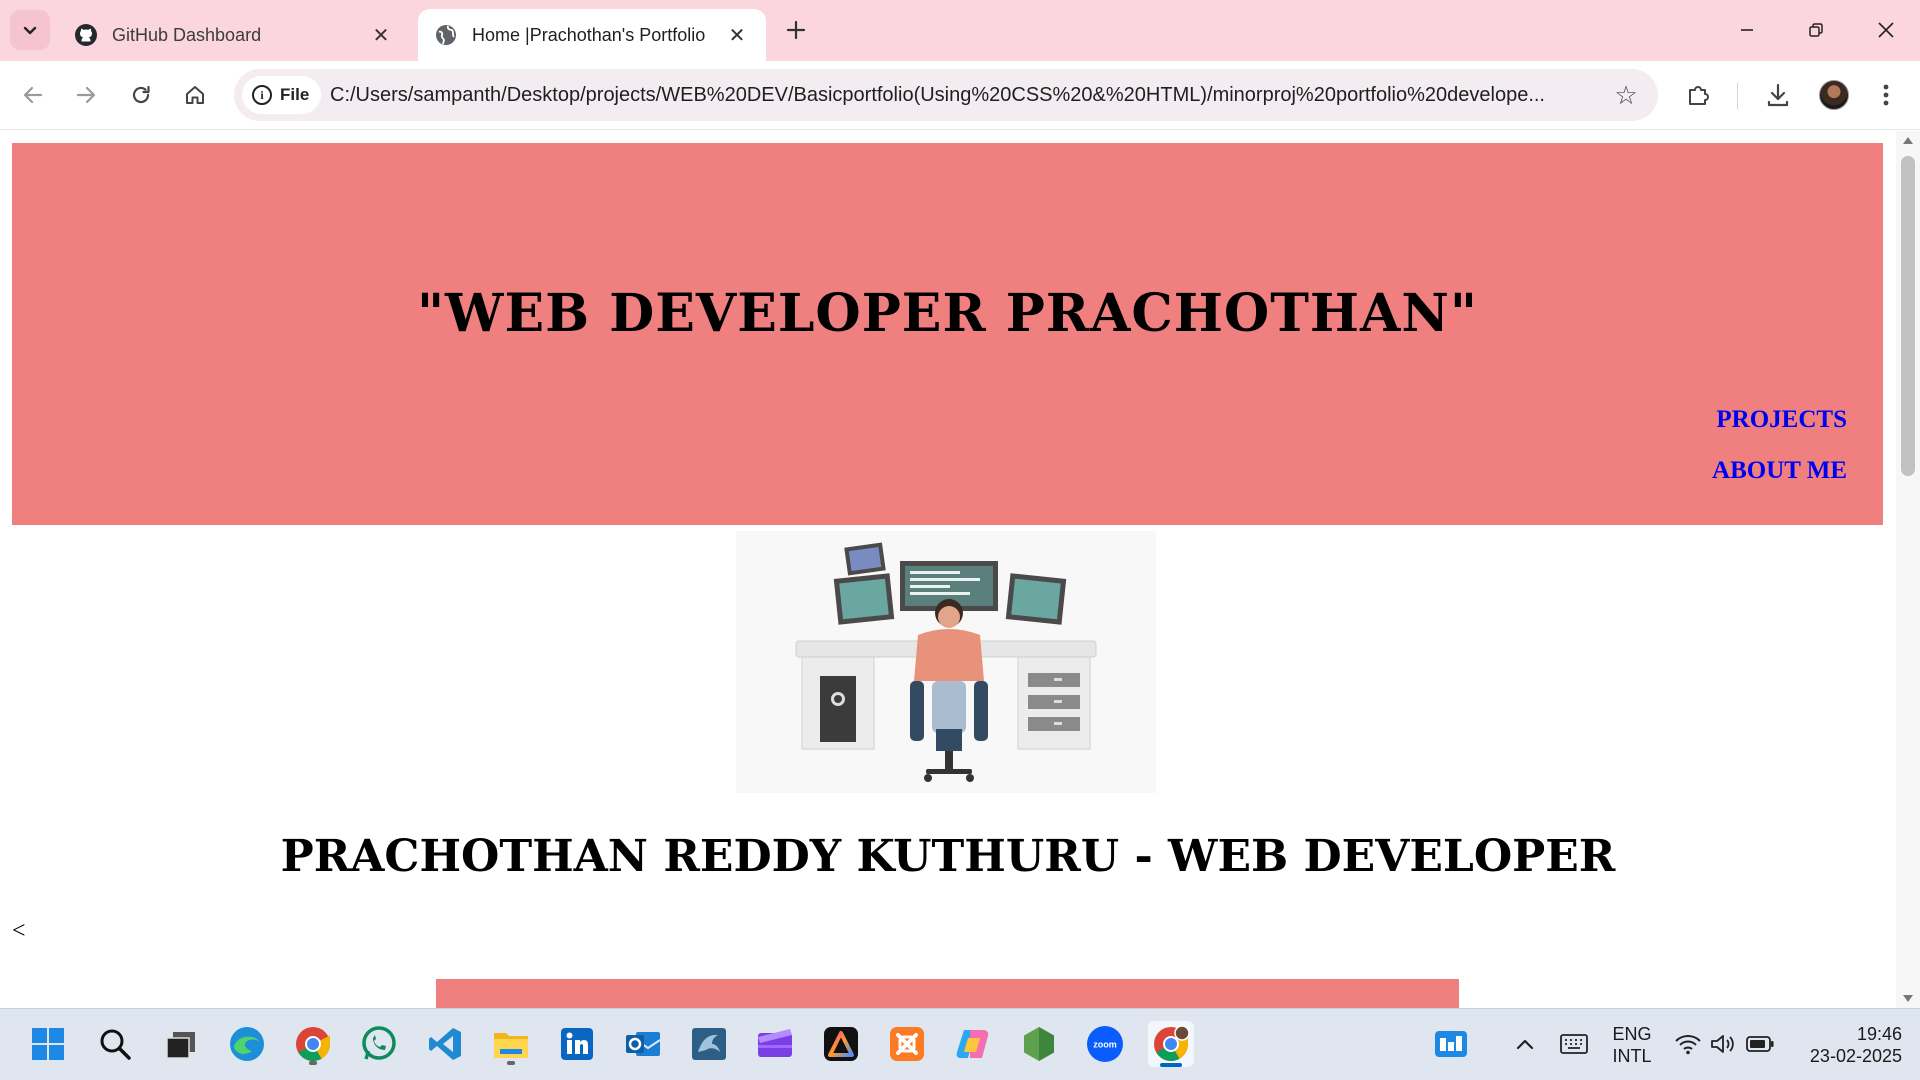 This screenshot has height=1080, width=1920. I want to click on chrome-icon, so click(313, 1044).